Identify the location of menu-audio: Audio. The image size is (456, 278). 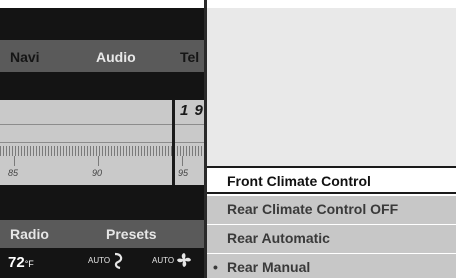
(116, 57).